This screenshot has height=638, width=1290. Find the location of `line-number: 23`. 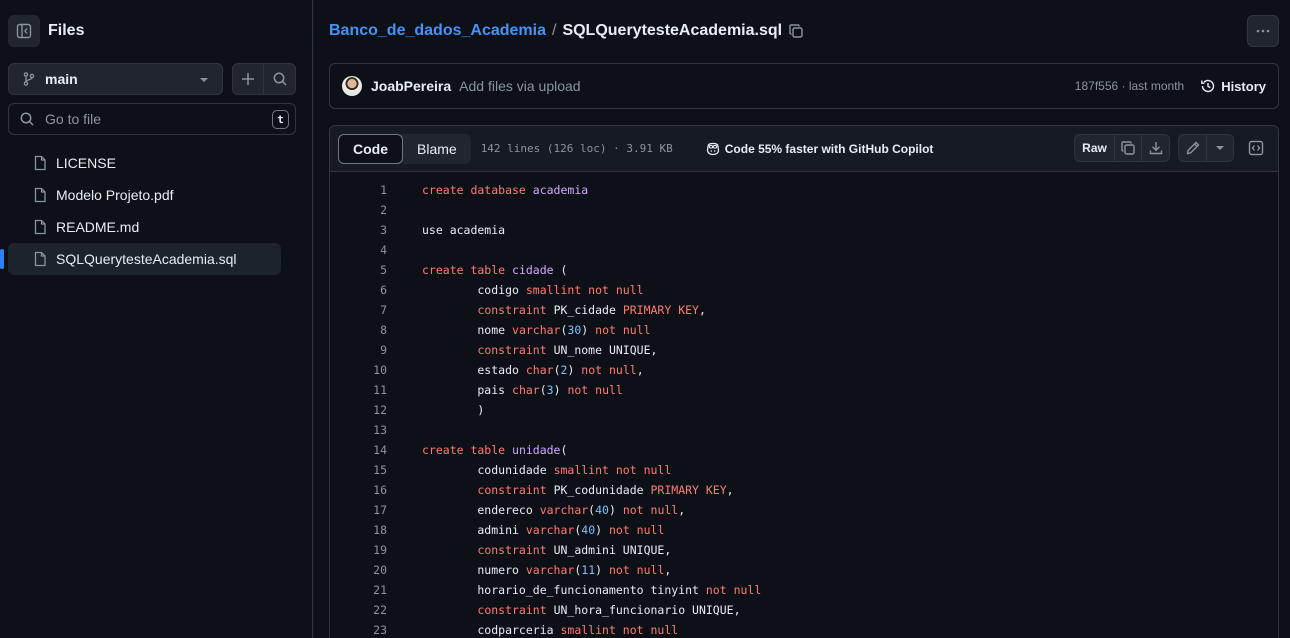

line-number: 23 is located at coordinates (358, 630).